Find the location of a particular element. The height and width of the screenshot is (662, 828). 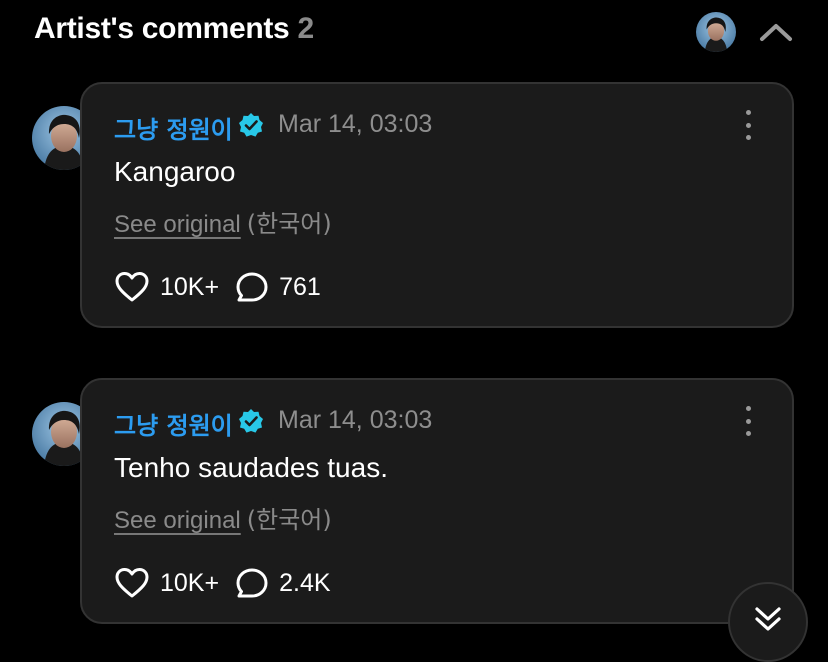

scroll-down-button is located at coordinates (768, 622).